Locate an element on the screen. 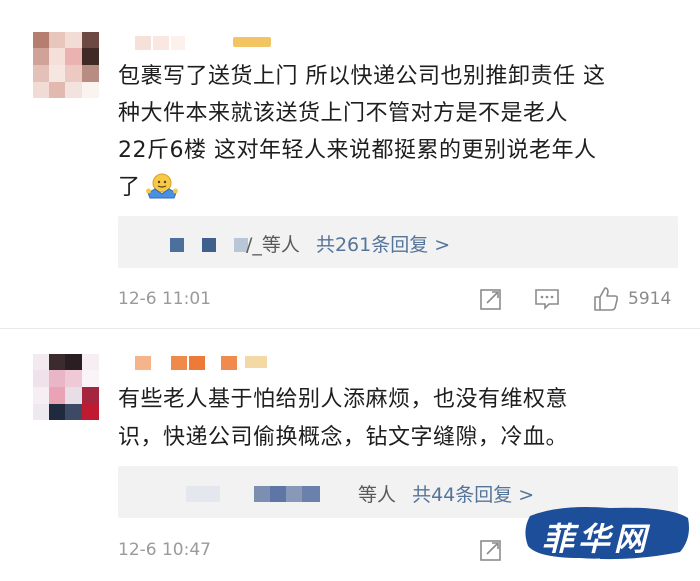  watermark-text: 菲华网 is located at coordinates (596, 539).